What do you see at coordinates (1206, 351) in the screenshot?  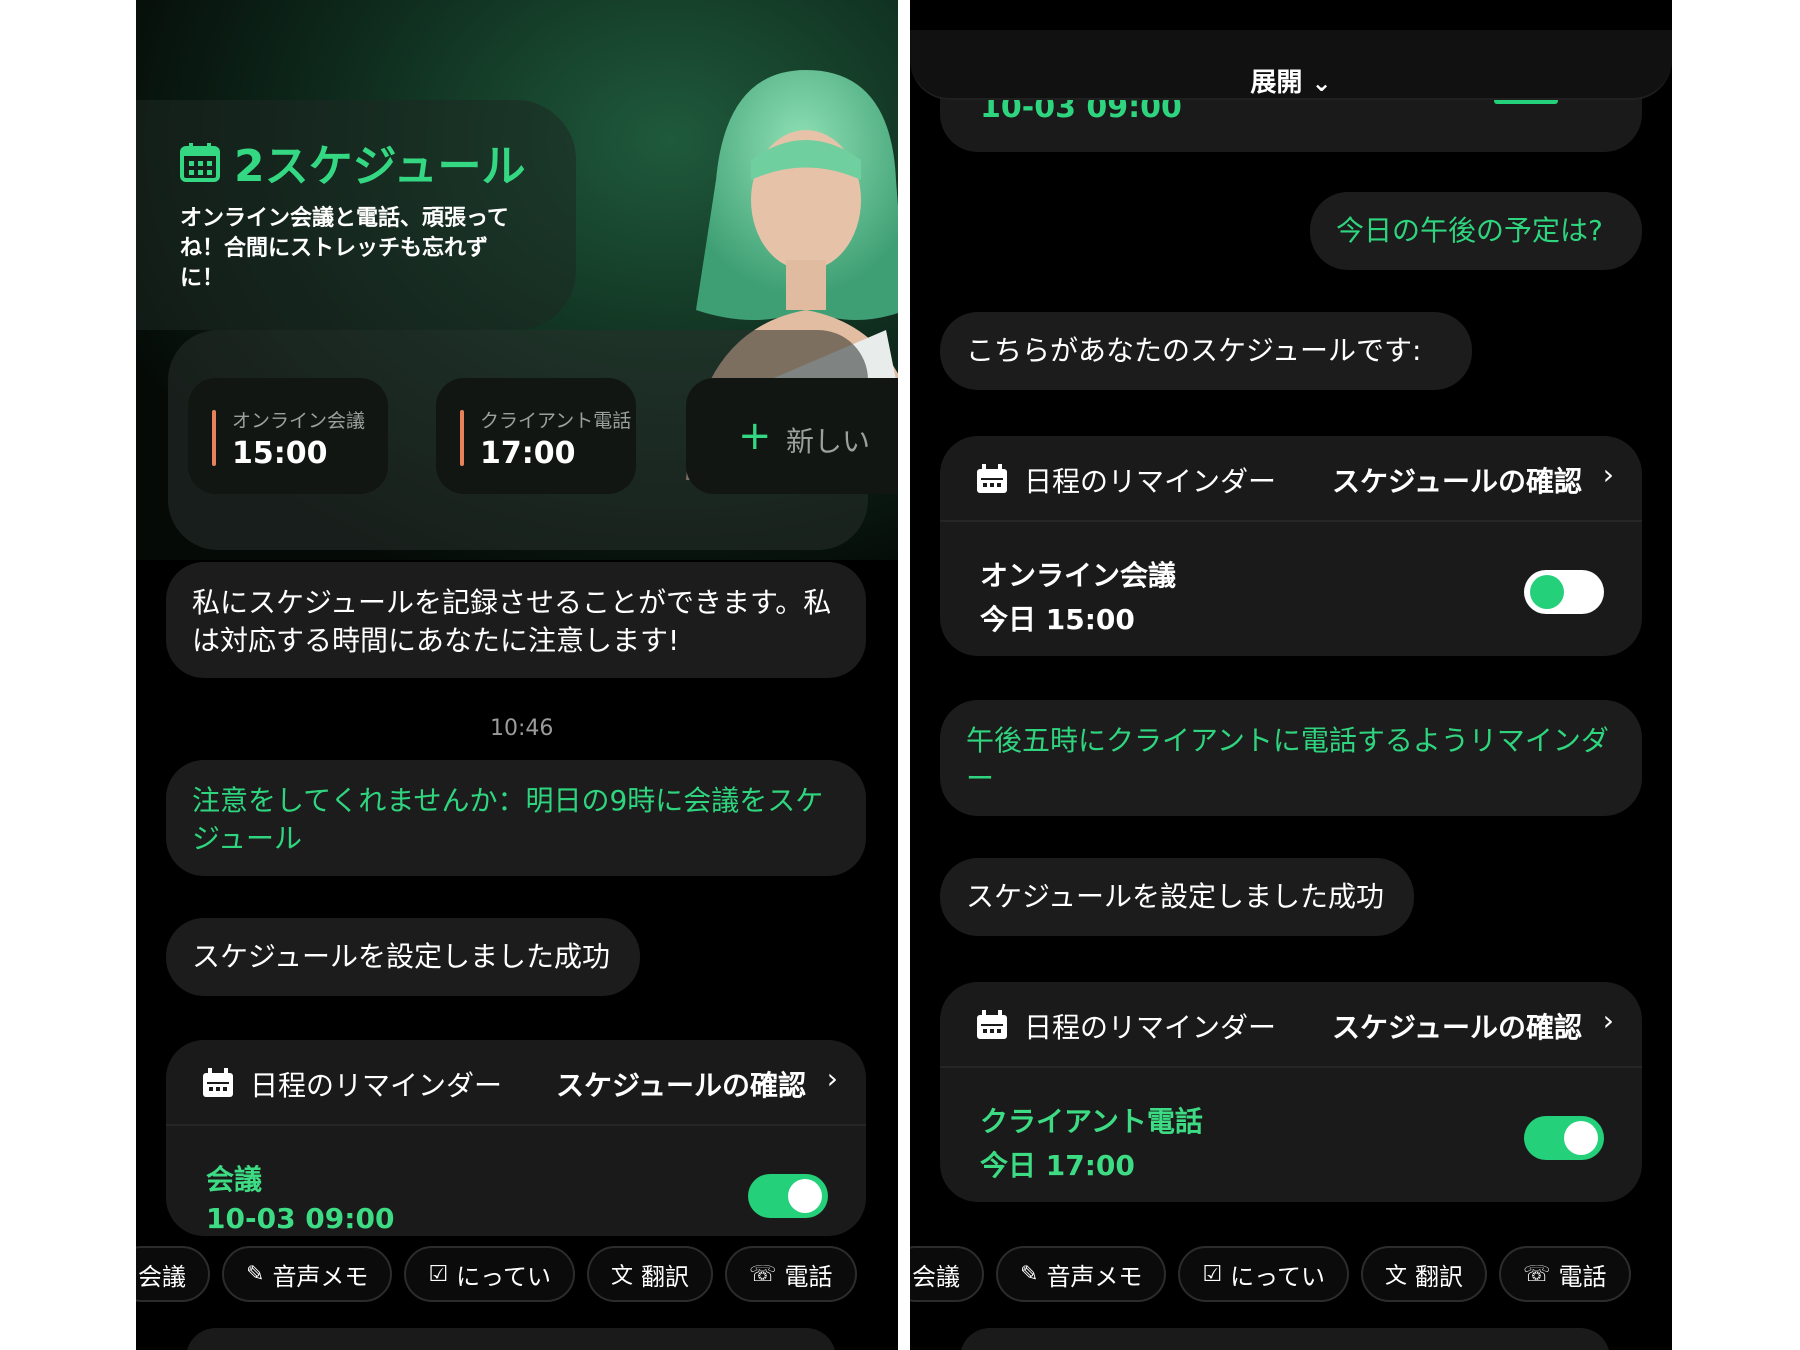 I see `bot-message: こちらがあなたのスケジュールです:` at bounding box center [1206, 351].